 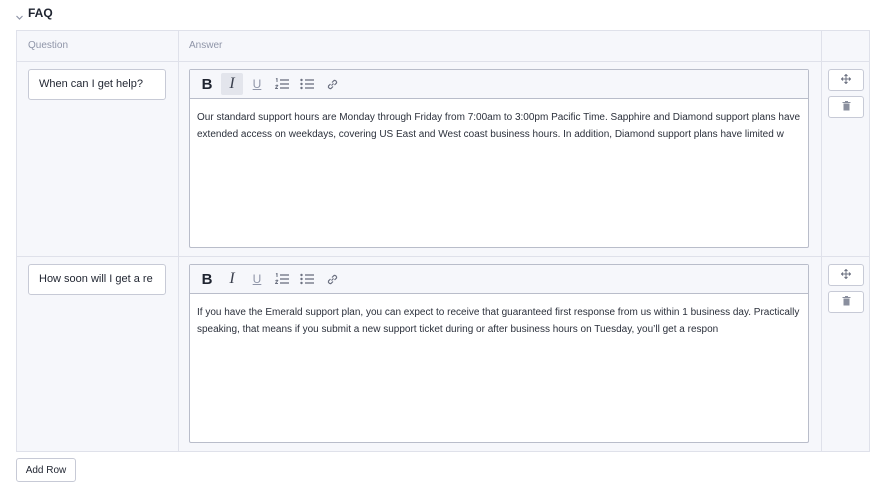 What do you see at coordinates (97, 279) in the screenshot?
I see `question-input: How soon will I get a re` at bounding box center [97, 279].